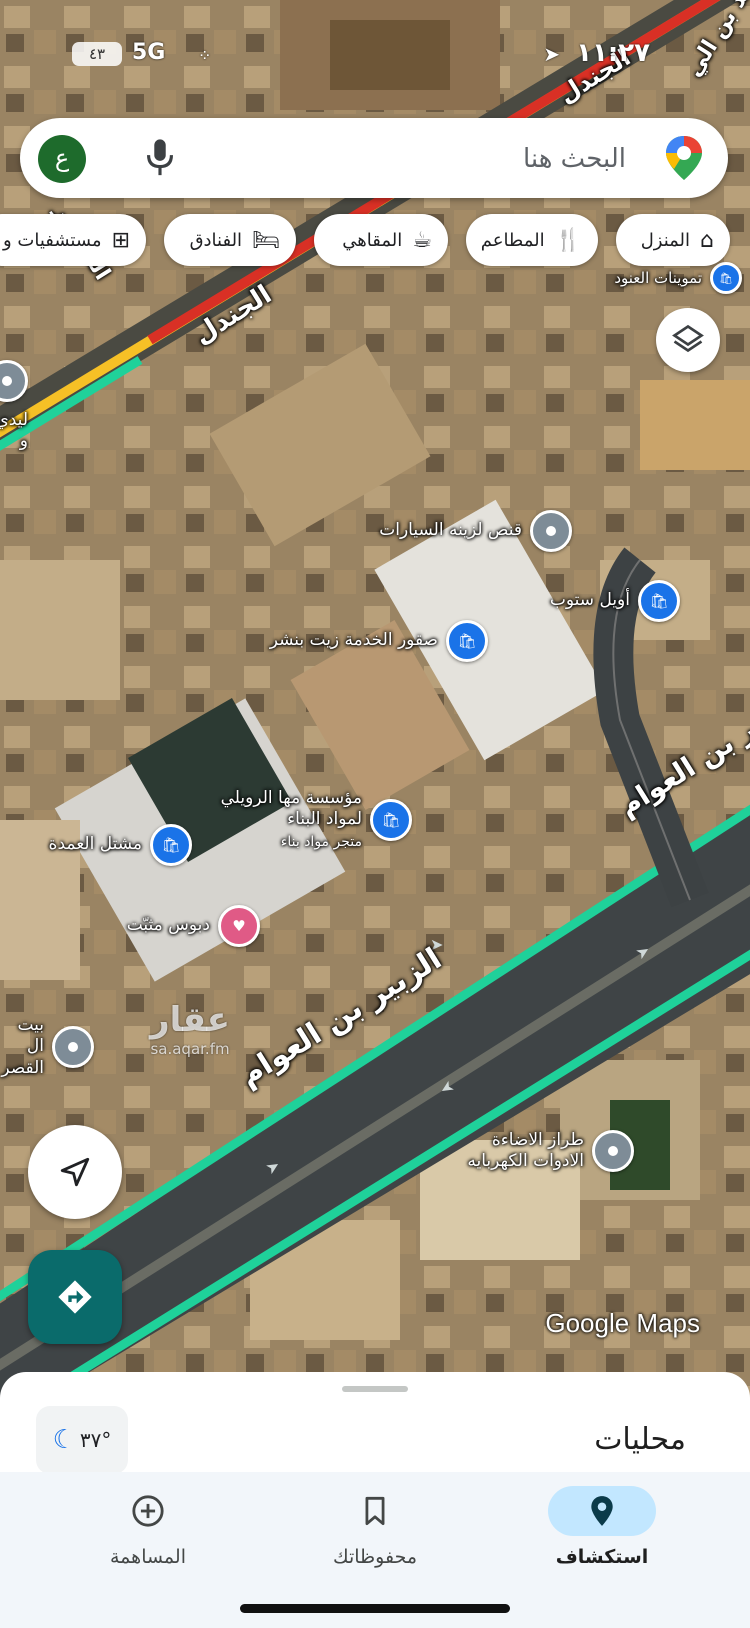 This screenshot has height=1628, width=750. I want to click on nav-label: استكشاف, so click(602, 1557).